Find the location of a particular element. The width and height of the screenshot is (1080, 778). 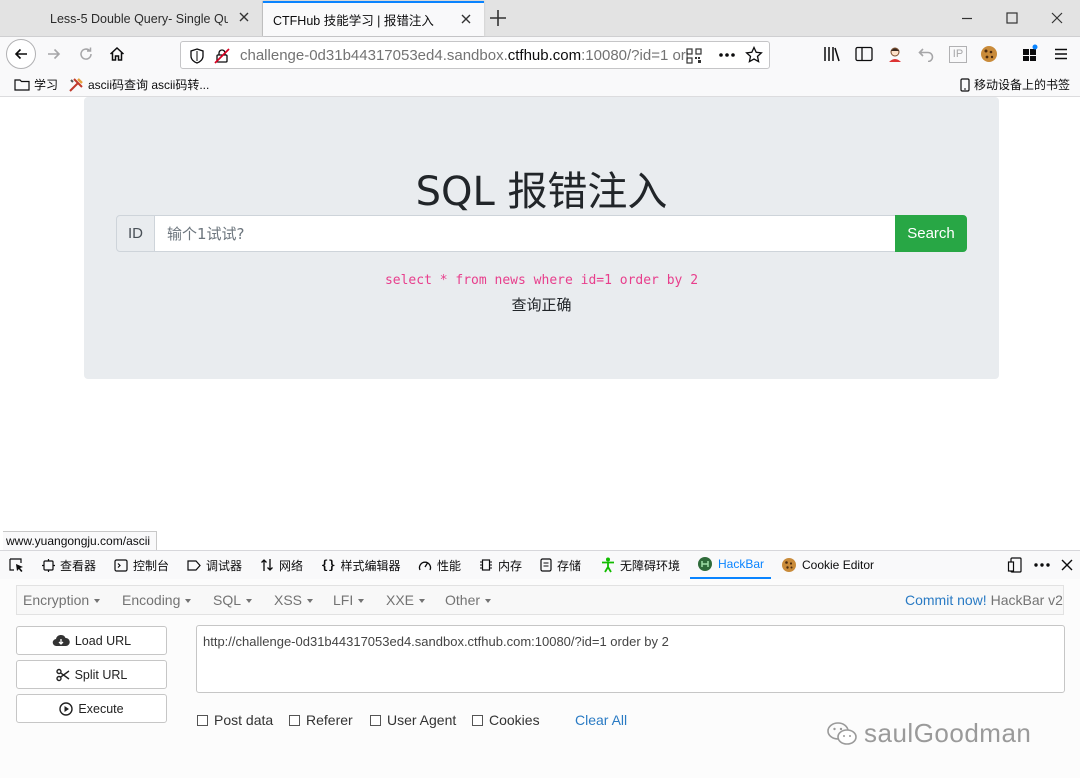

bookmark-folder-study: 学习 is located at coordinates (36, 84).